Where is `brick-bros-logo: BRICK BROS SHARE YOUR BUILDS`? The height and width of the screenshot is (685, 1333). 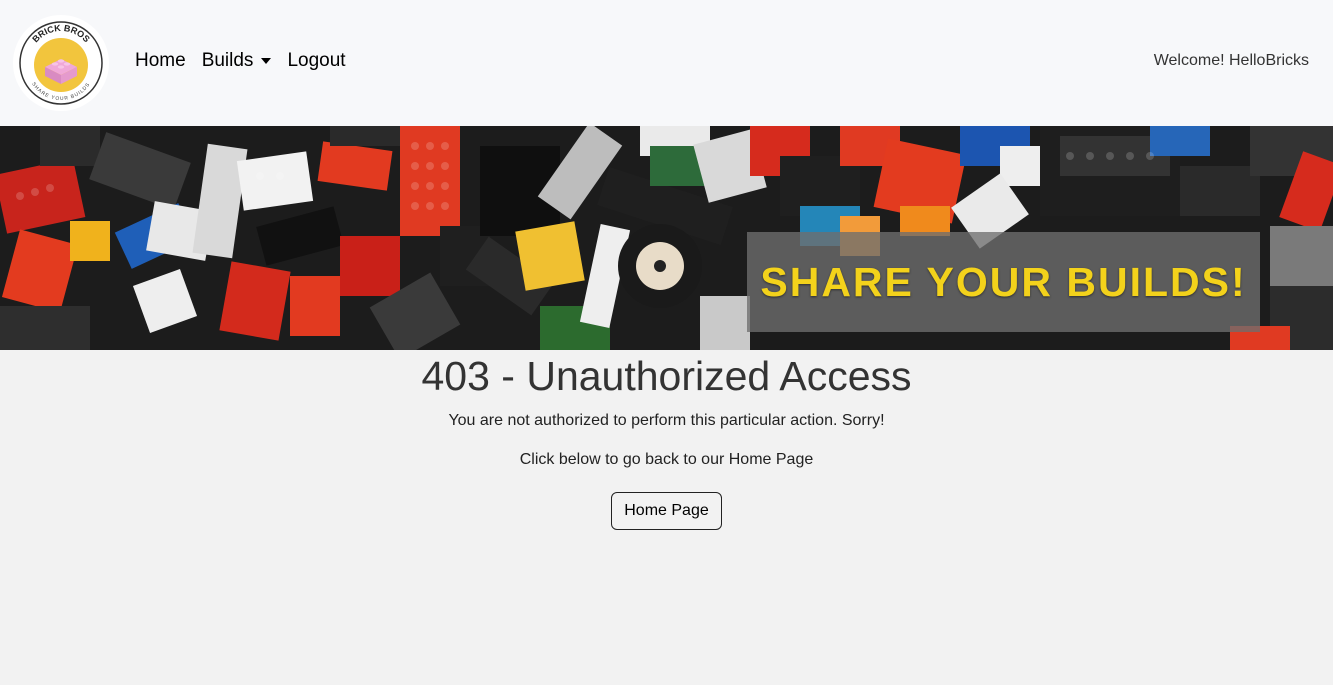
brick-bros-logo: BRICK BROS SHARE YOUR BUILDS is located at coordinates (61, 63).